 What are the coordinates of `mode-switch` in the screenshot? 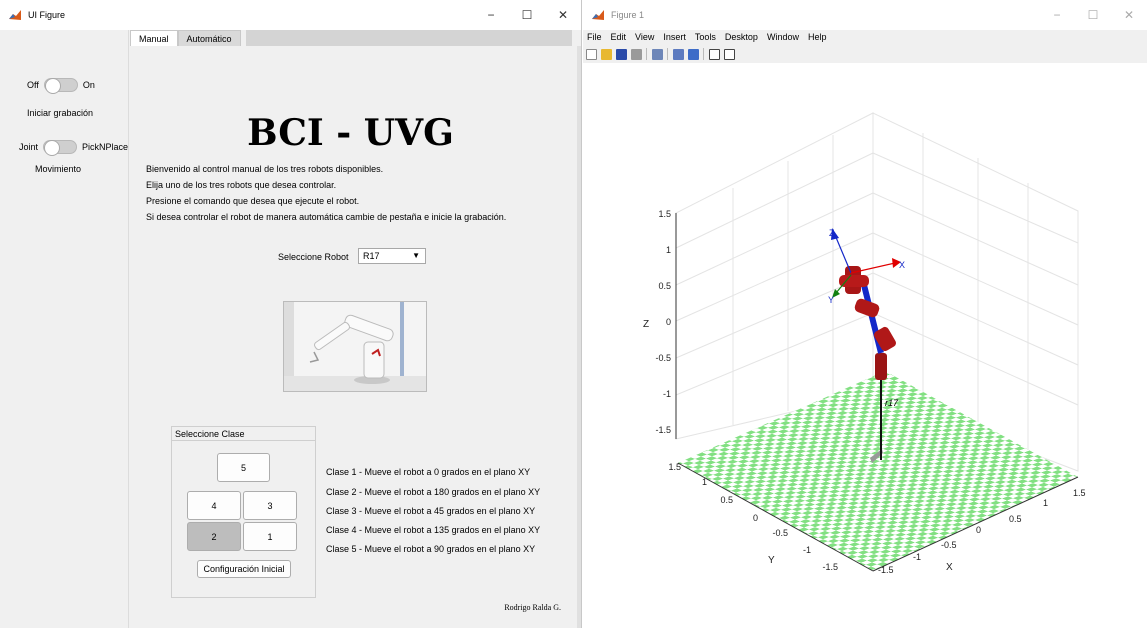 It's located at (60, 148).